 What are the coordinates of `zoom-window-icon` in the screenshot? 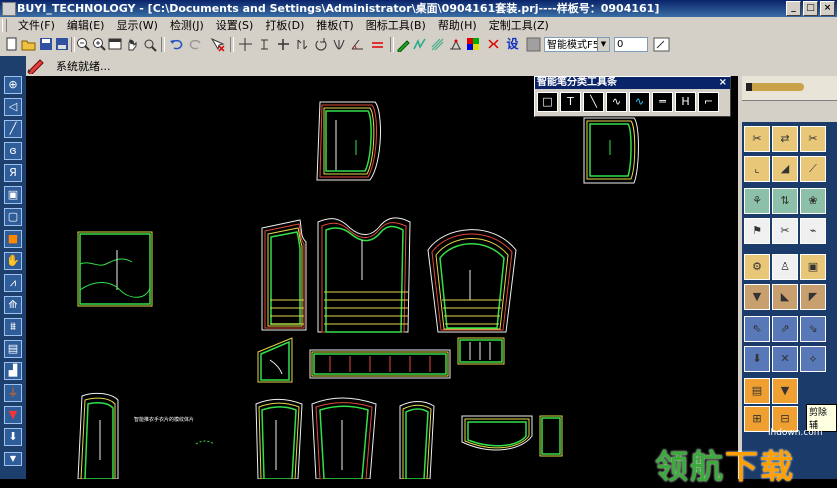 It's located at (115, 44).